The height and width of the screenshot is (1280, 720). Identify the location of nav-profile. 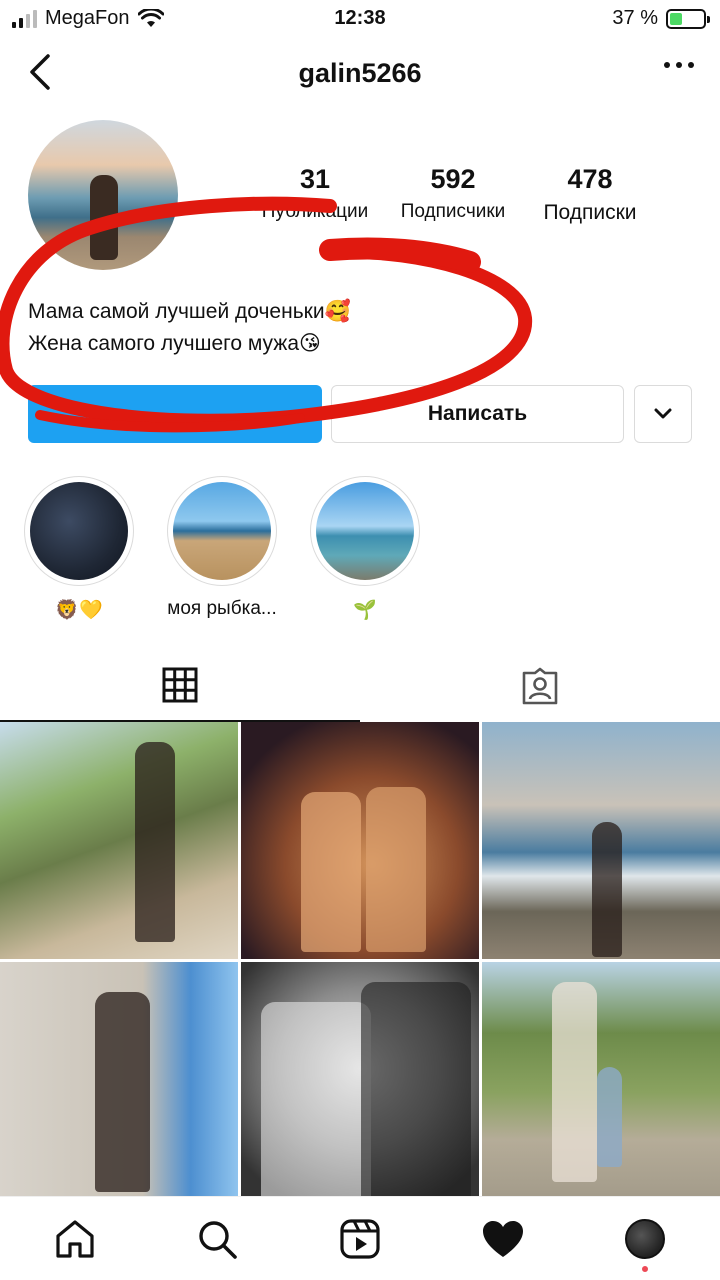
(645, 1239).